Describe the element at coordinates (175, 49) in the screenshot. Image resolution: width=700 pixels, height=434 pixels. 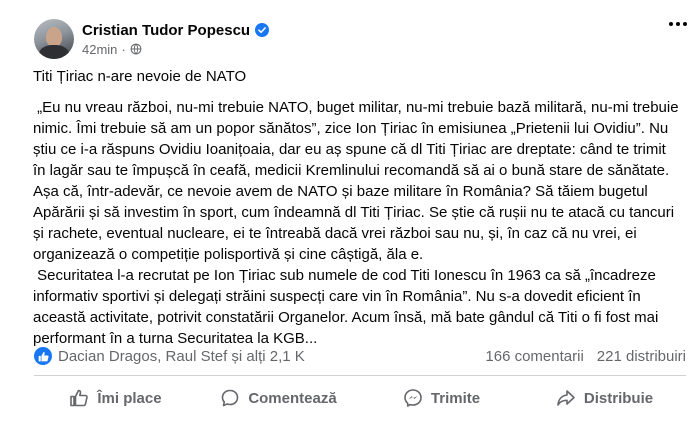
I see `time-row: 42min ·` at that location.